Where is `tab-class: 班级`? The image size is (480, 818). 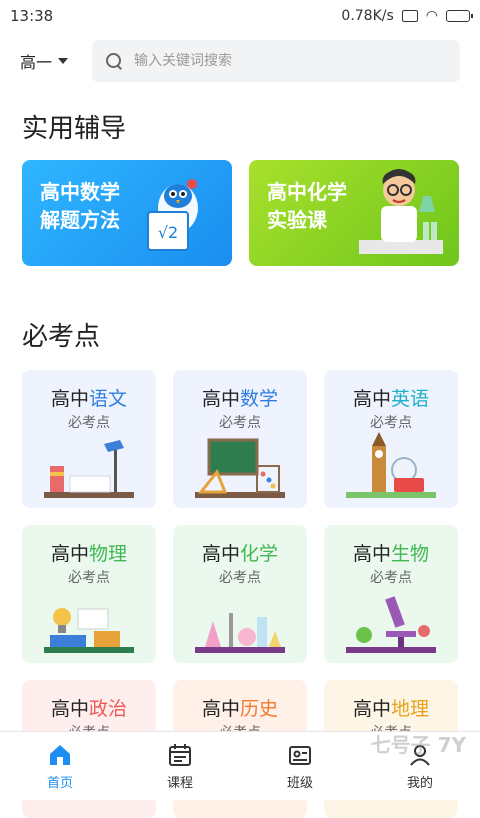 tab-class: 班级 is located at coordinates (300, 766).